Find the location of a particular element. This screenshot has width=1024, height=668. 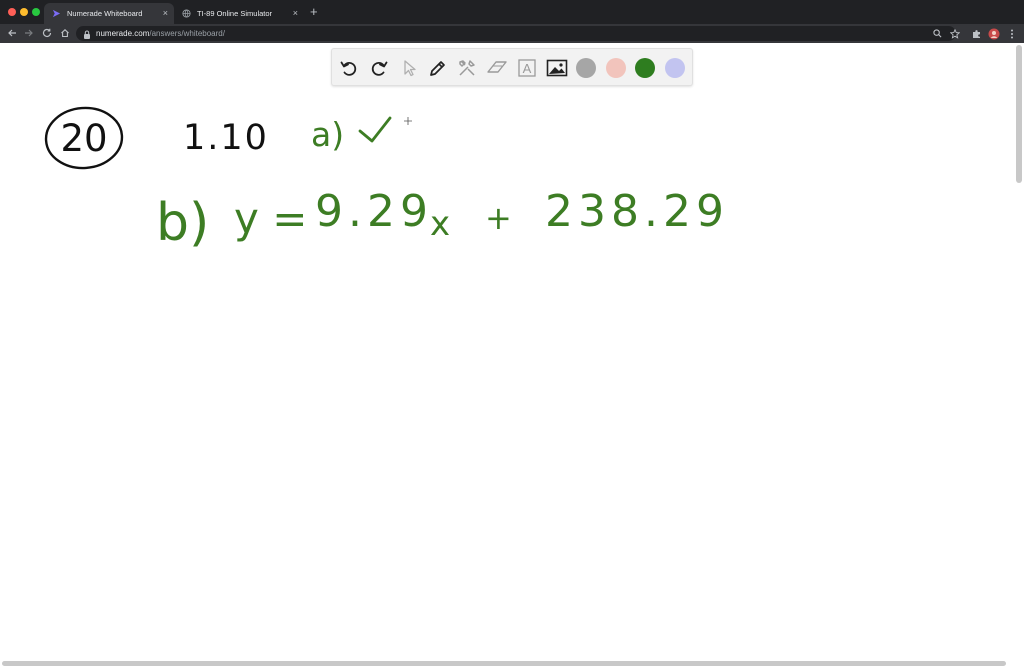

text-icon: A is located at coordinates (527, 68).